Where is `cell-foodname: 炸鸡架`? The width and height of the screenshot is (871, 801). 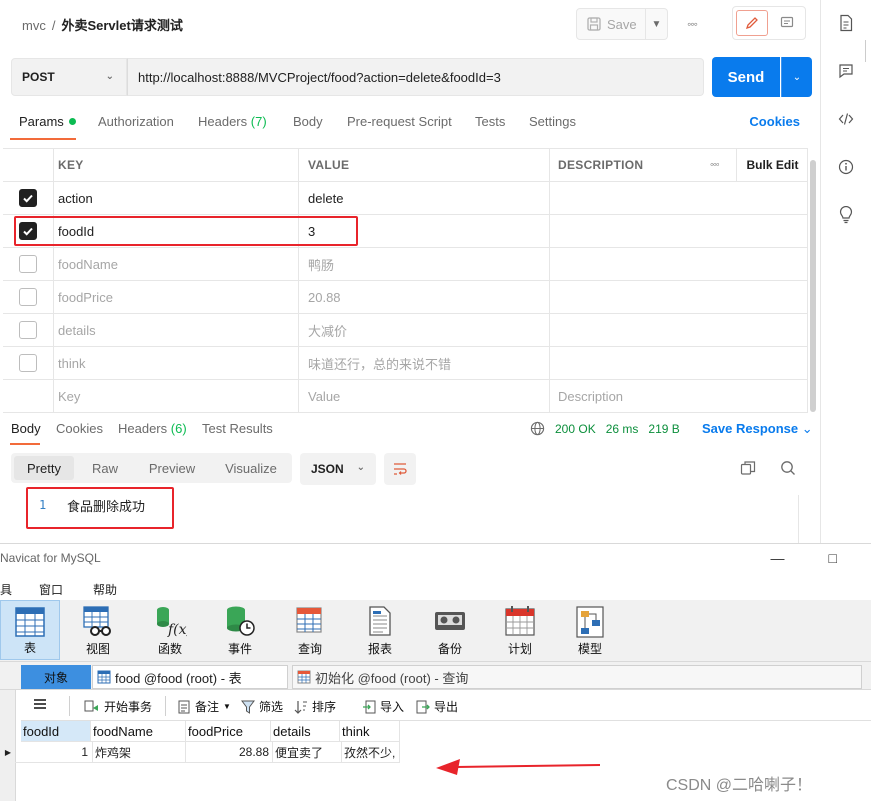
cell-foodname: 炸鸡架 is located at coordinates (139, 752).